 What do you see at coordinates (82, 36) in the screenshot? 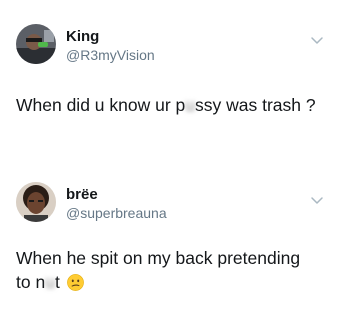
I see `display-name: King` at bounding box center [82, 36].